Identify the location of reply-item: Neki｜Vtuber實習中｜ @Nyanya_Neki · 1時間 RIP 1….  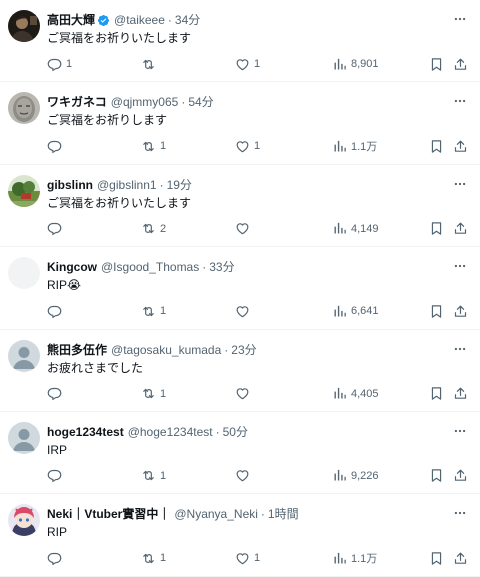
(240, 535).